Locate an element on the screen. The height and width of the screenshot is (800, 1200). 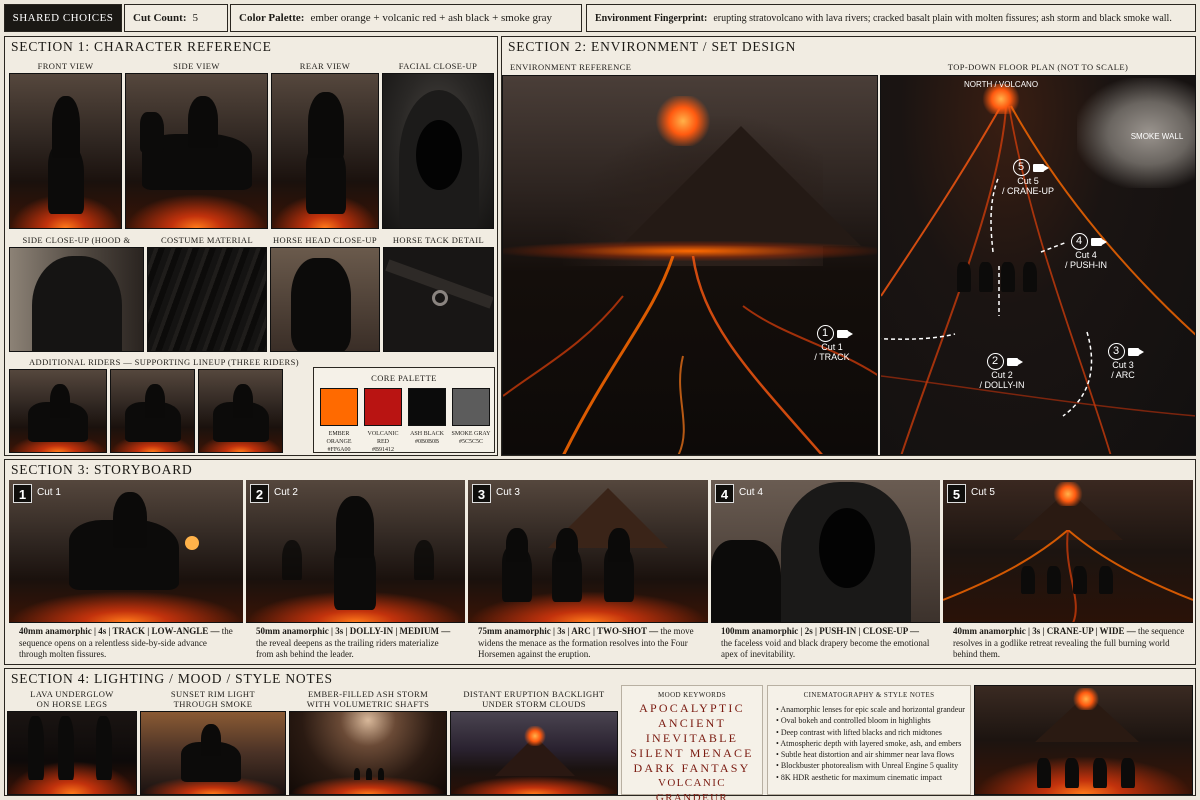
frame-2-image is located at coordinates (355, 551).